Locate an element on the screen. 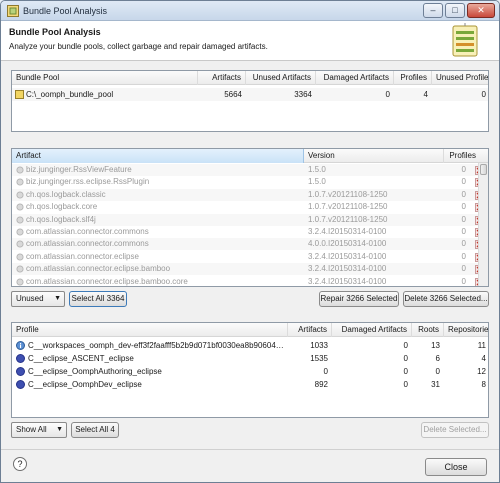 The image size is (500, 483). artifact-version: 1.5.0 is located at coordinates (317, 169).